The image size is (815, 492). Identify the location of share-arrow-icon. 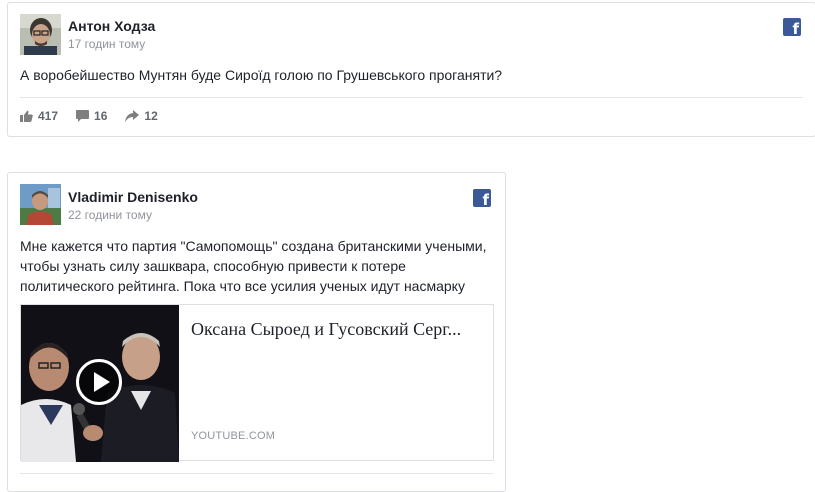
(132, 116).